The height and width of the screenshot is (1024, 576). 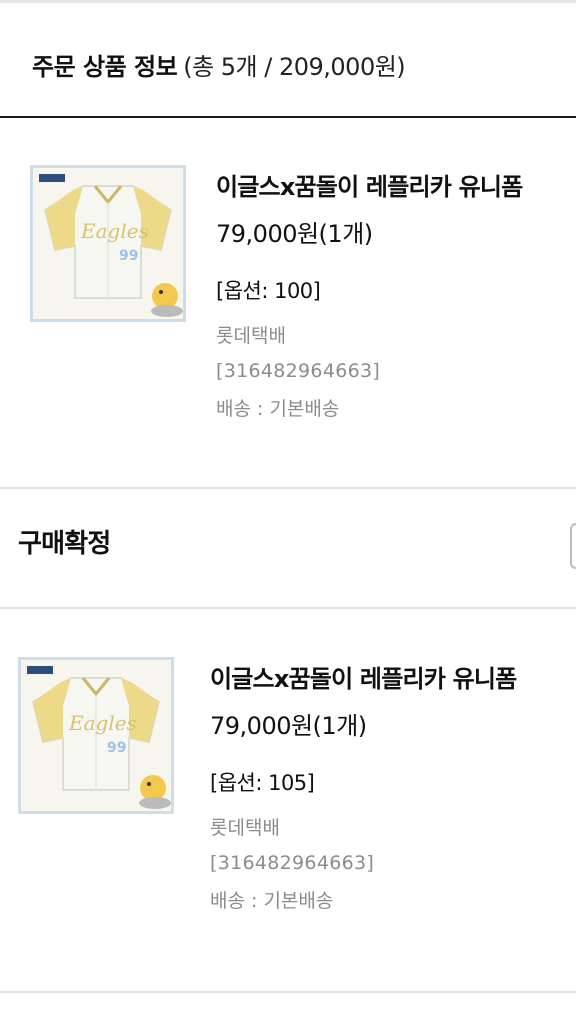 What do you see at coordinates (573, 546) in the screenshot?
I see `side-scroll-handle` at bounding box center [573, 546].